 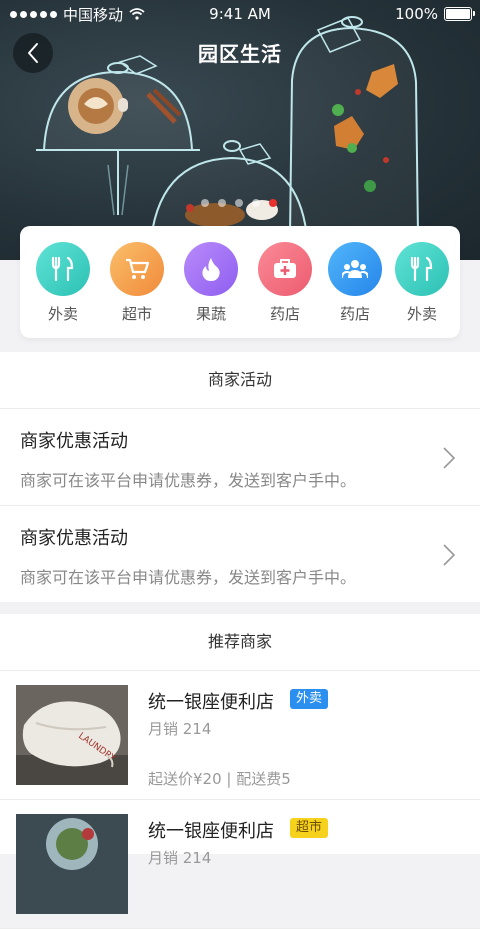 I want to click on page-title: 园区生活, so click(x=240, y=54).